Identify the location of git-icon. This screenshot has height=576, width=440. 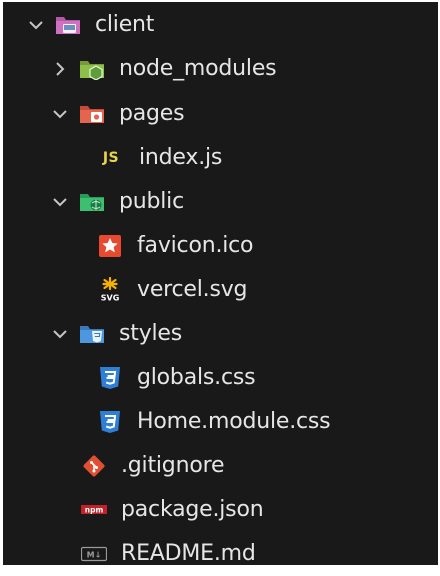
(94, 466).